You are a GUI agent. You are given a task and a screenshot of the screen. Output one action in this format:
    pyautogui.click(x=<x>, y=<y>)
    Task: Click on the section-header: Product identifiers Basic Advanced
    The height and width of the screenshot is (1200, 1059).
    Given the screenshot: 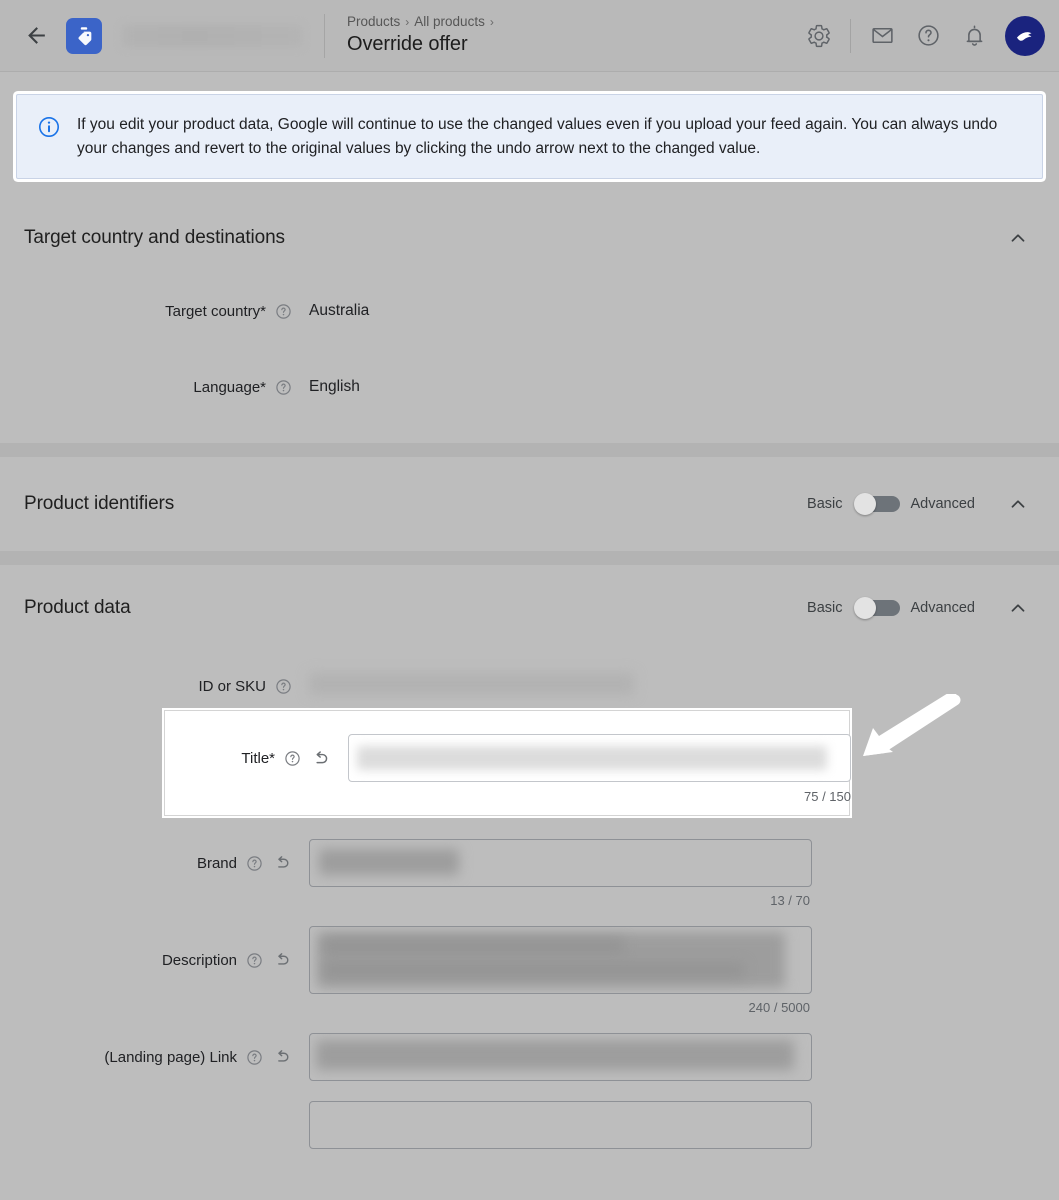 What is the action you would take?
    pyautogui.click(x=529, y=504)
    